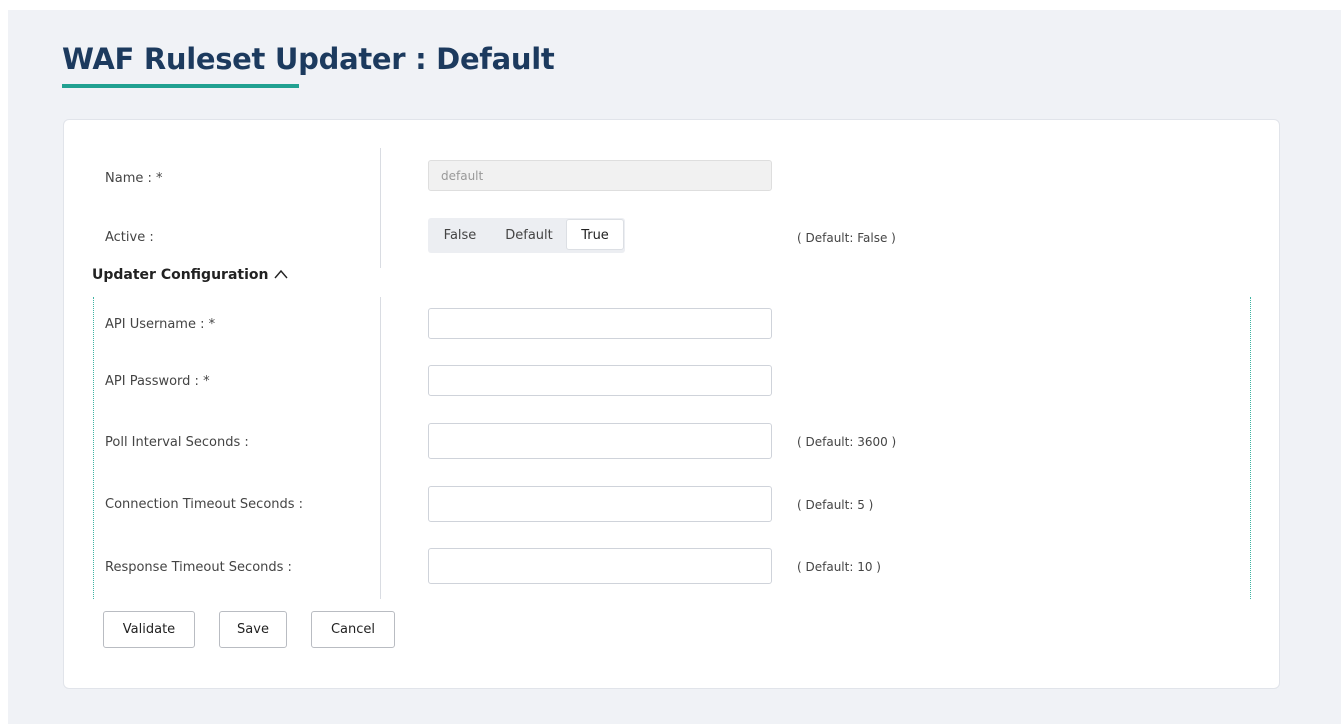 Image resolution: width=1341 pixels, height=724 pixels. What do you see at coordinates (177, 442) in the screenshot?
I see `poll-interval-label: Poll Interval Seconds :` at bounding box center [177, 442].